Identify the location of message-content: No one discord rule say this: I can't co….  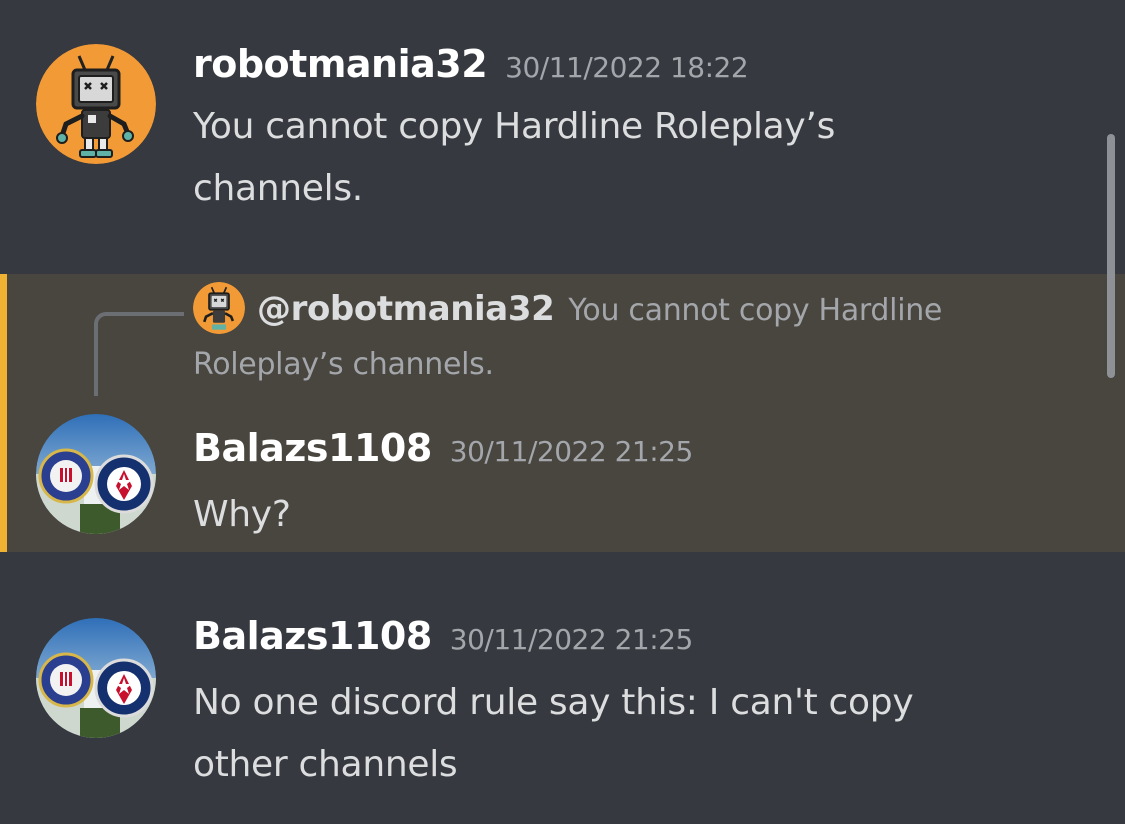
(553, 733).